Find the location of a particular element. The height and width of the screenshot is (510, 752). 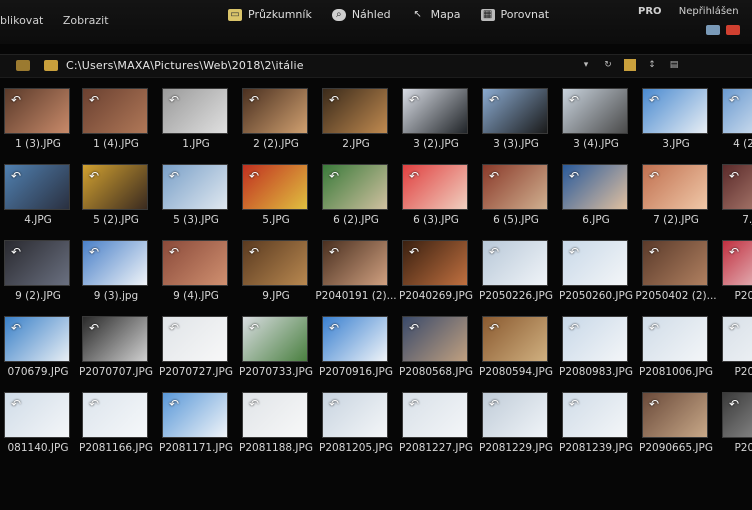

thumbnail-item: ↶ P2050260.JPG is located at coordinates (596, 278).